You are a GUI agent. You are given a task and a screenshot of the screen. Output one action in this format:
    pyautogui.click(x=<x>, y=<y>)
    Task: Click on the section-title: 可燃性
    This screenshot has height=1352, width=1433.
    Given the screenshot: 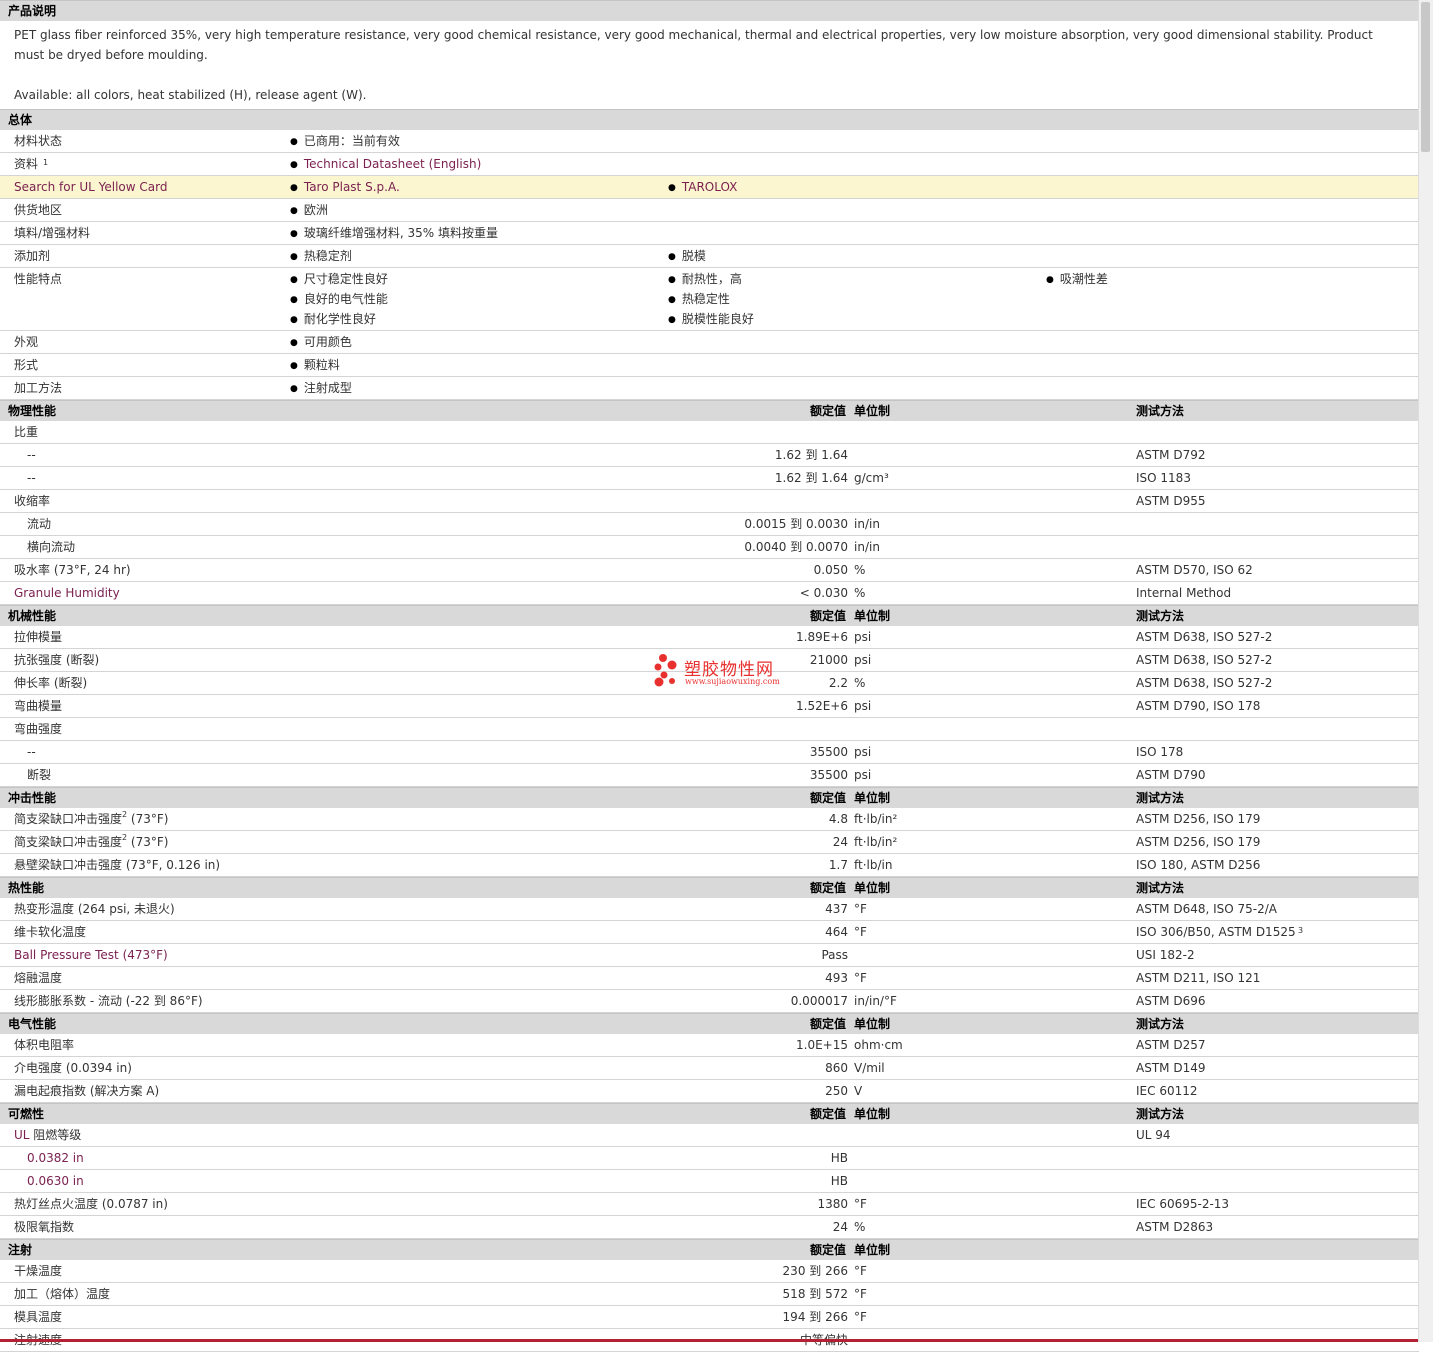 What is the action you would take?
    pyautogui.click(x=26, y=1114)
    